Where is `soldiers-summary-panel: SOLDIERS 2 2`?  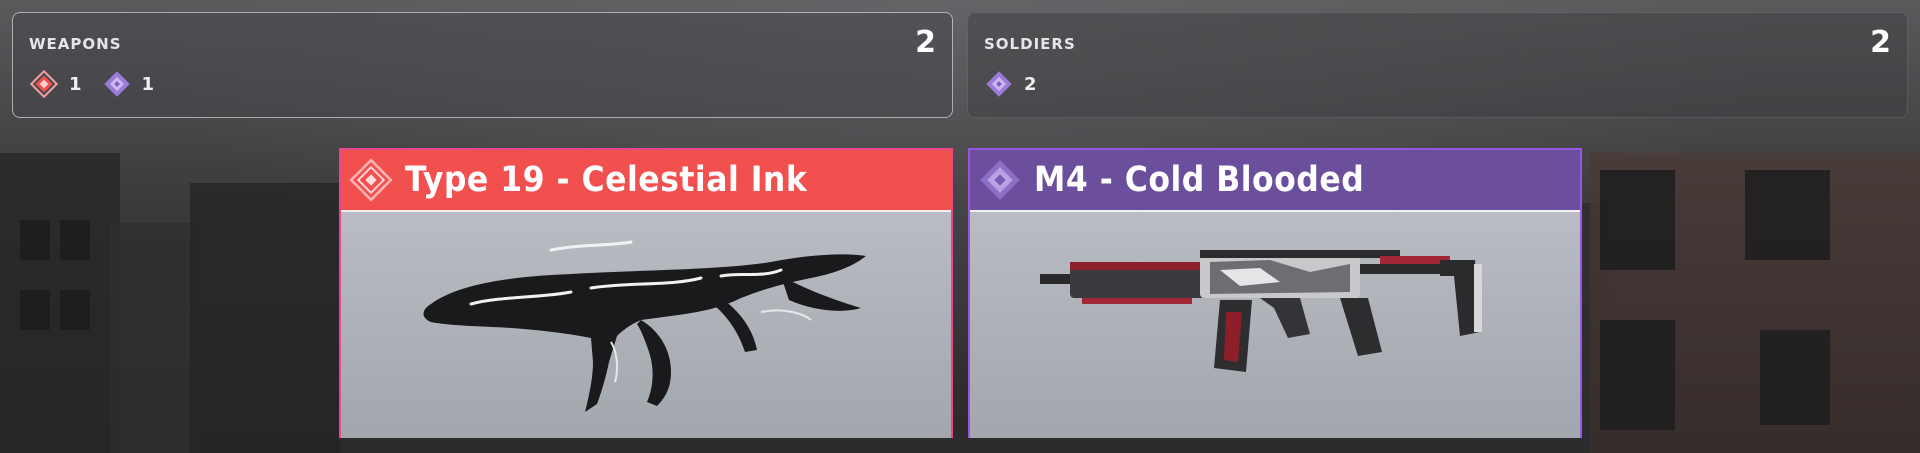 soldiers-summary-panel: SOLDIERS 2 2 is located at coordinates (1437, 65).